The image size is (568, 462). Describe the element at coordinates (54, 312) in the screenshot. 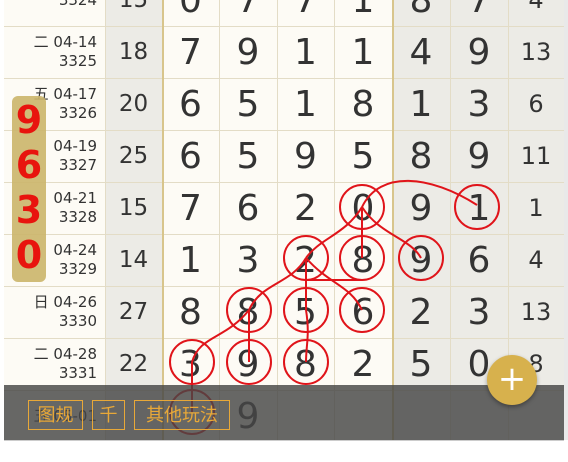

I see `date-cell: 日 04-26 3330` at that location.